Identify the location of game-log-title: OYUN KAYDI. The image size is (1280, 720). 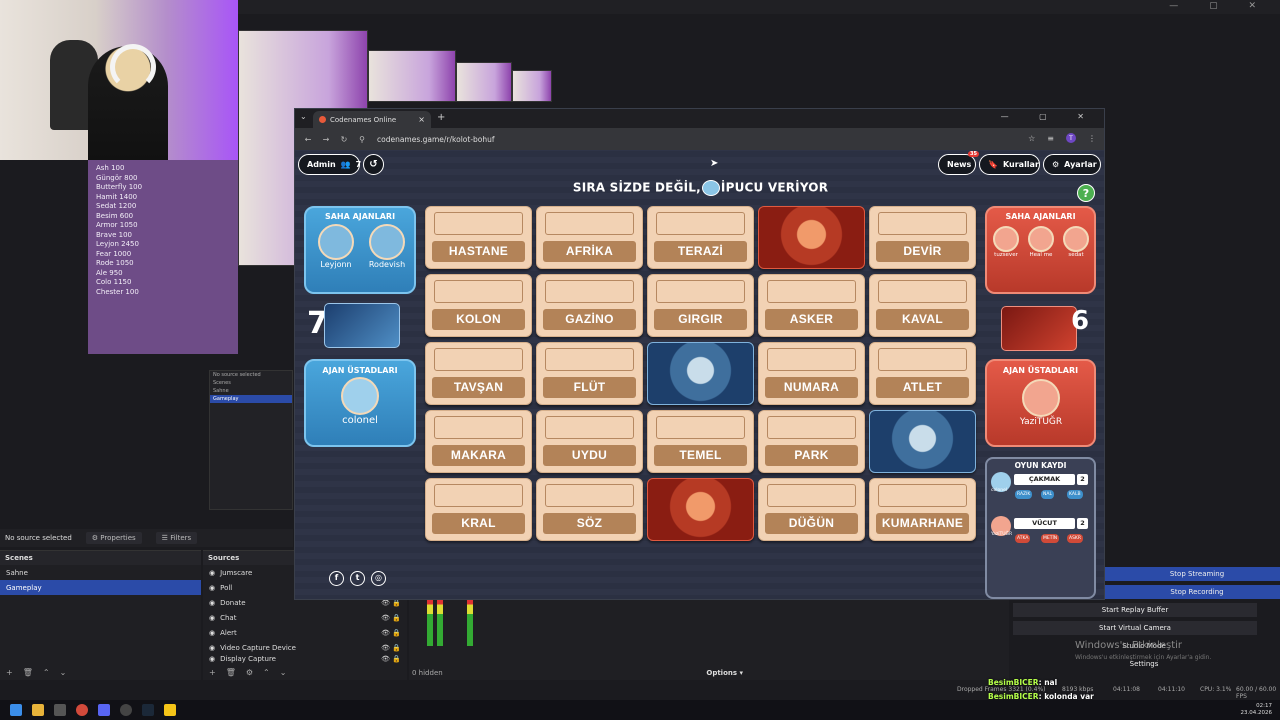
(1040, 465).